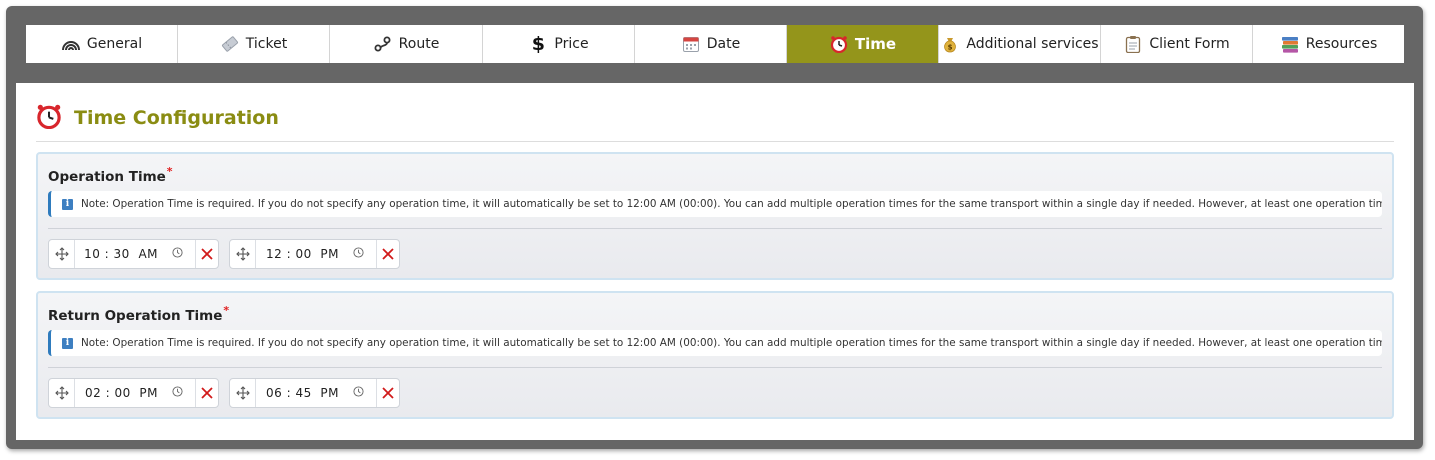 The image size is (1435, 460). I want to click on tab-ticket: Ticket, so click(254, 44).